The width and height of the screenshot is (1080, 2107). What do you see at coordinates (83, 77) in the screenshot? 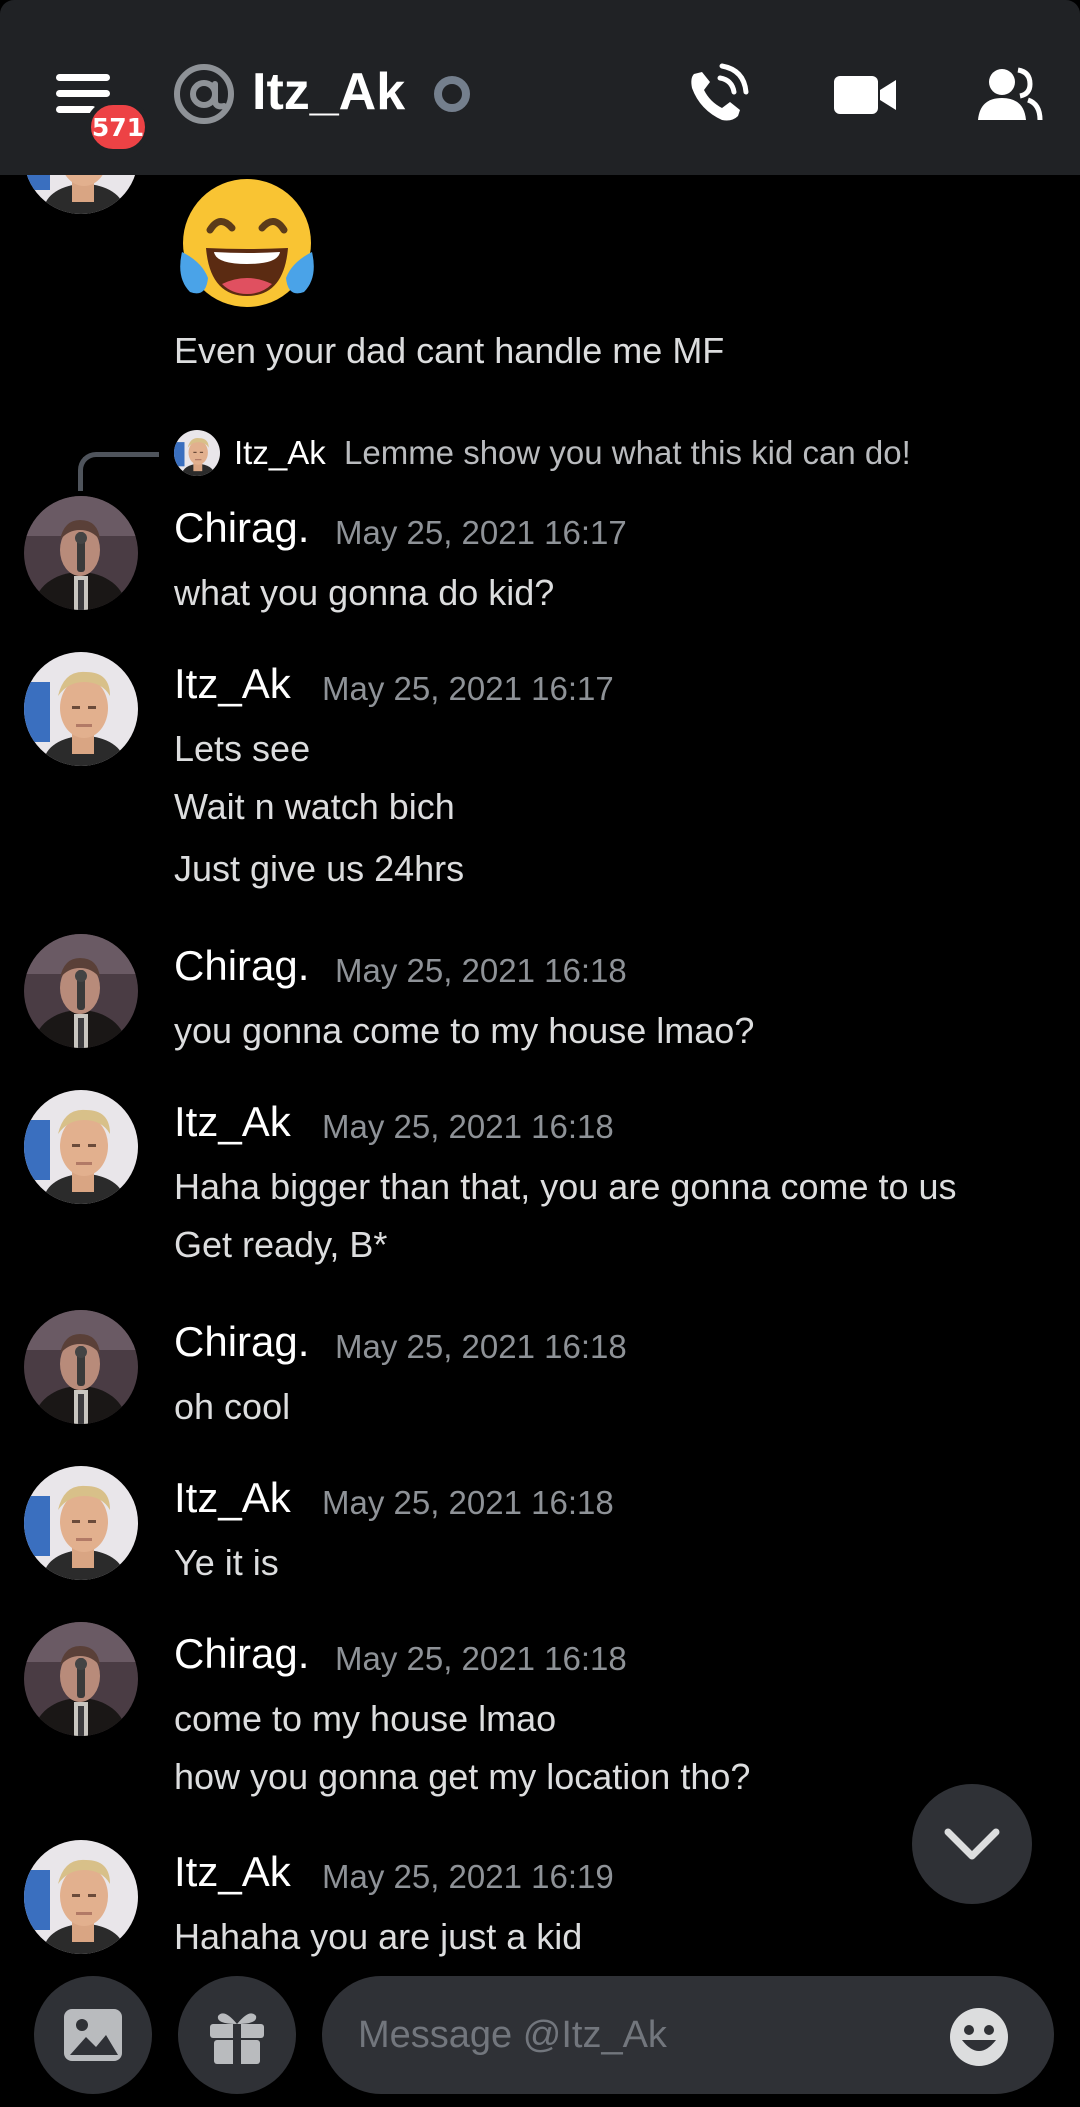
I see `hamburger-menu-icon` at bounding box center [83, 77].